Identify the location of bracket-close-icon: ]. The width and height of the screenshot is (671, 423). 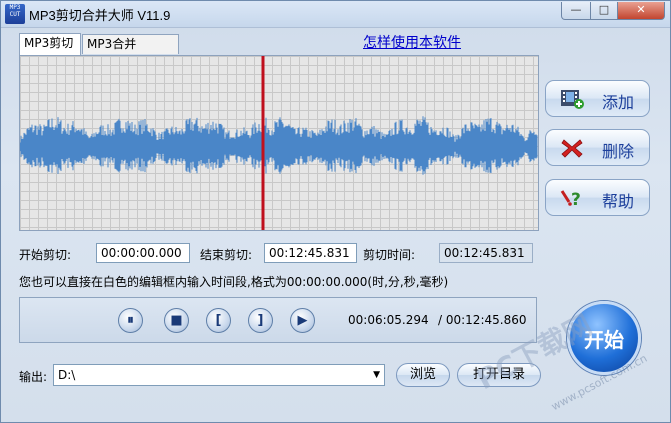
(260, 320).